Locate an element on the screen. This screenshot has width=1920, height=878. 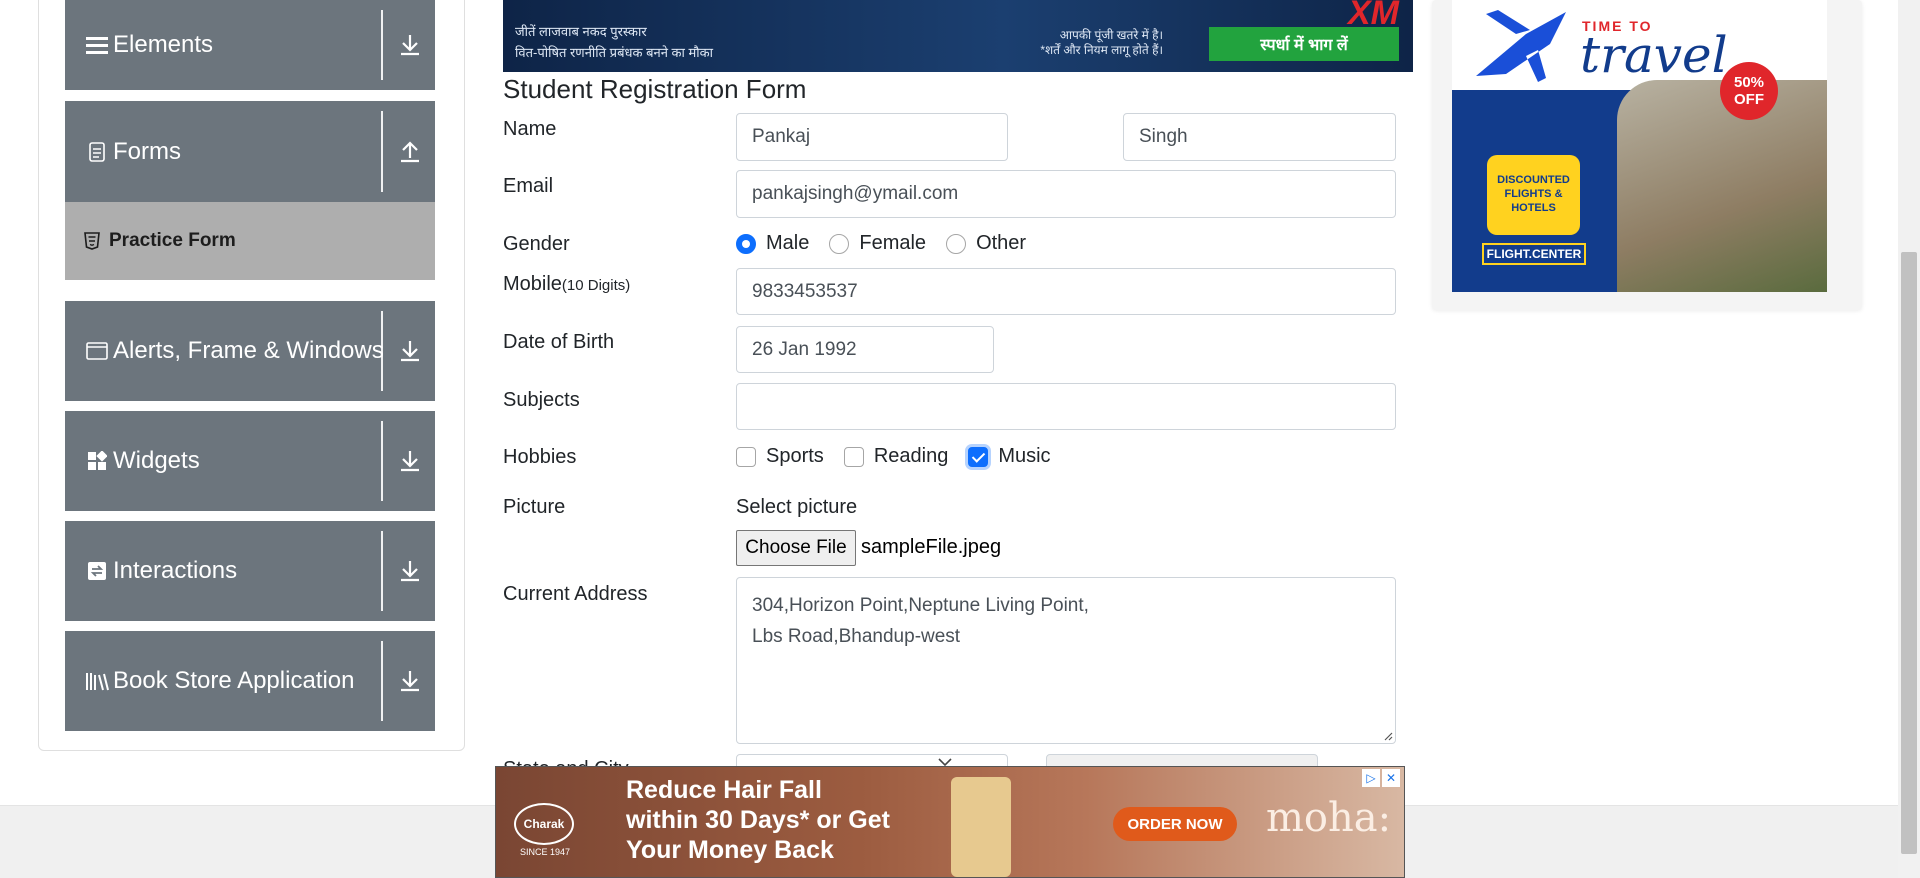
hobbies-checkbox-group: Sports Reading Music is located at coordinates (903, 456).